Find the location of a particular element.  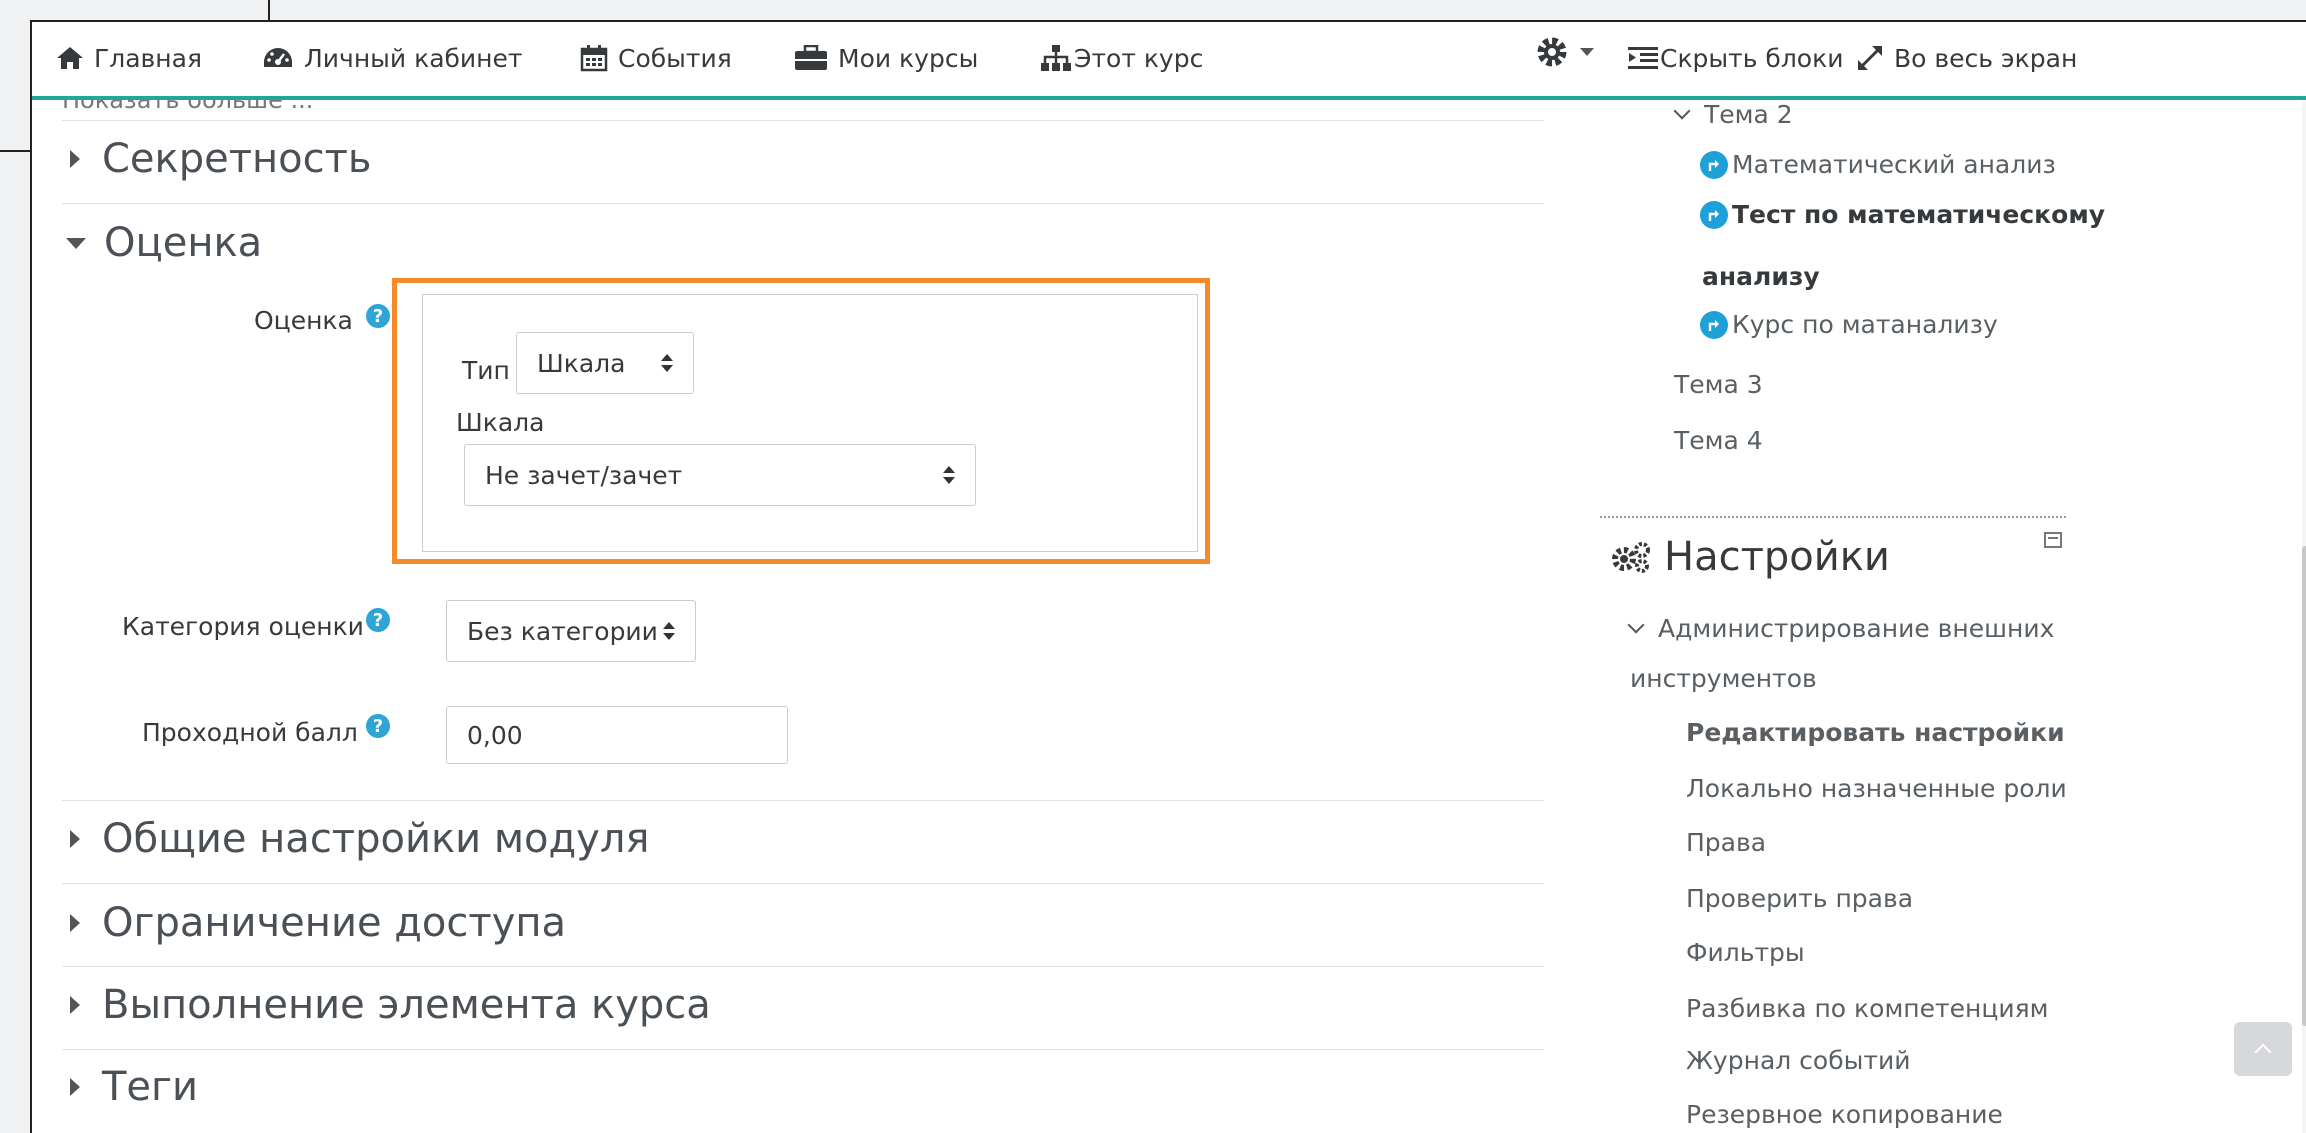

select-value: Не зачет/зачет is located at coordinates (584, 475).